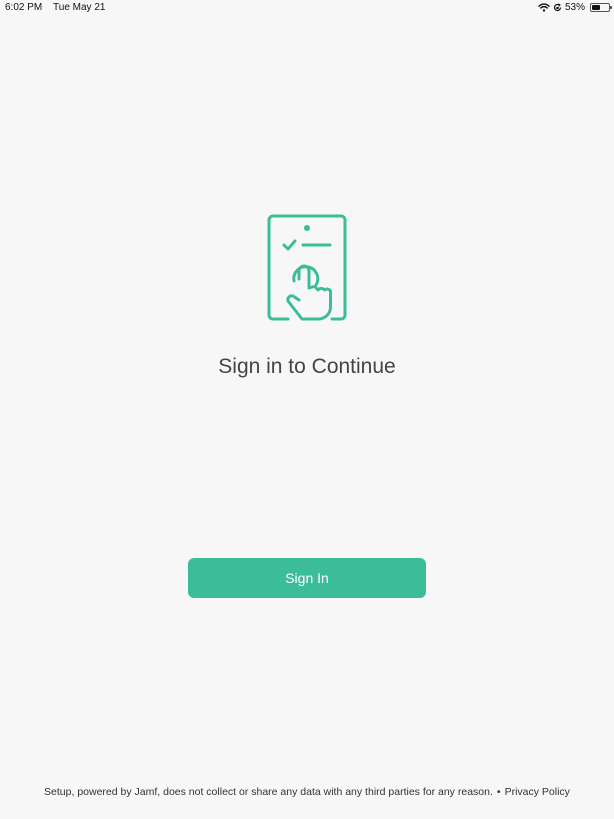 This screenshot has height=819, width=614. I want to click on status-bar: 6:02 PM Tue May 21 53%, so click(307, 8).